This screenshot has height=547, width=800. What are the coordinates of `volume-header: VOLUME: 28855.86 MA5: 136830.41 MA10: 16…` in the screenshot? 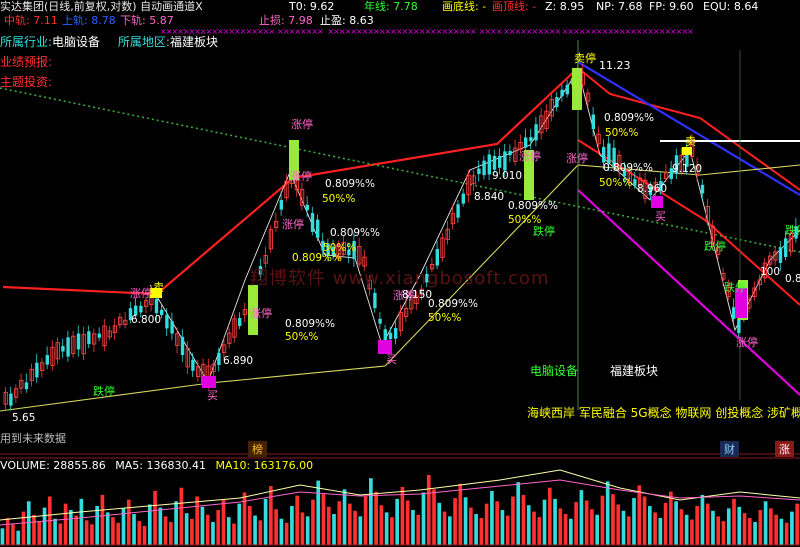 It's located at (156, 465).